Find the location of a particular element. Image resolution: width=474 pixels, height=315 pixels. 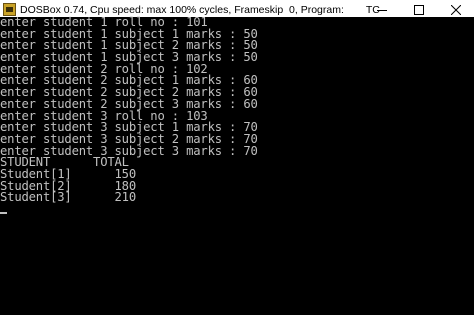

table-row-line: Student[3] 210 is located at coordinates (68, 197).